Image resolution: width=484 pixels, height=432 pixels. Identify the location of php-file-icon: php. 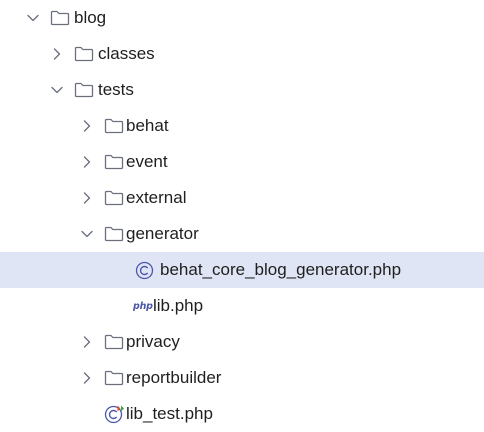
(143, 306).